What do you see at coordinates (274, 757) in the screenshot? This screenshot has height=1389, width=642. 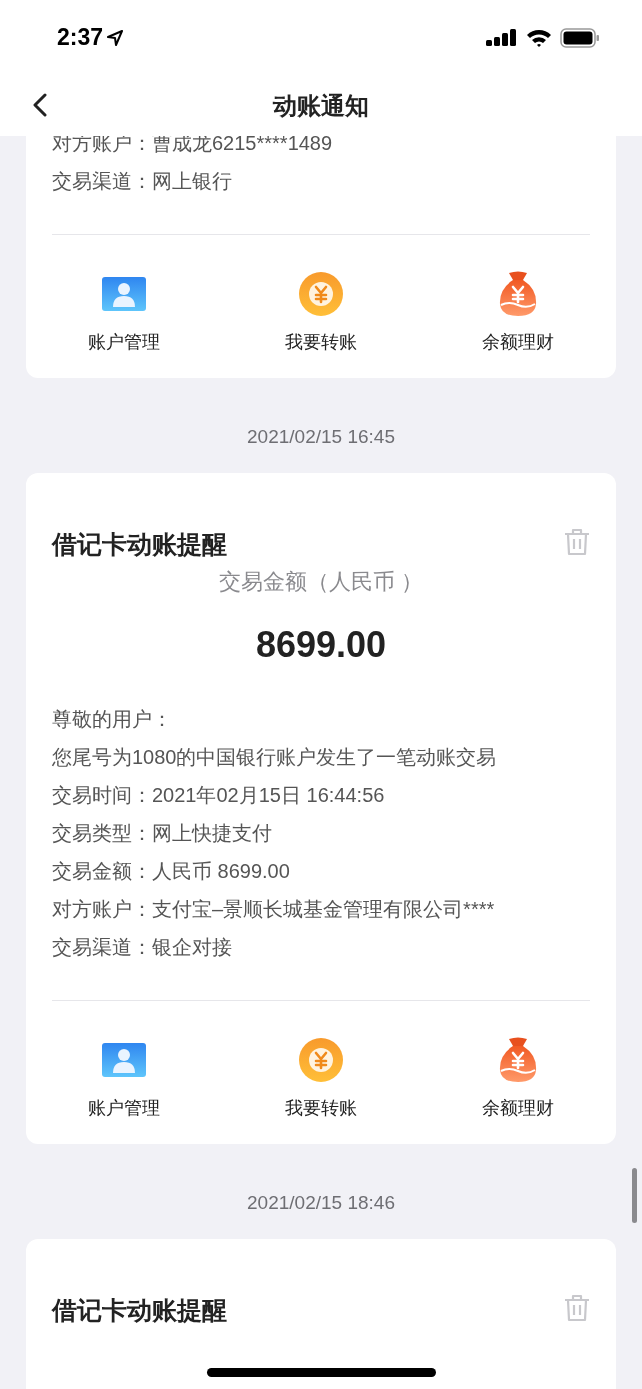 I see `message-text: 您尾号为1080的中国银行账户发生了一笔动账交易` at bounding box center [274, 757].